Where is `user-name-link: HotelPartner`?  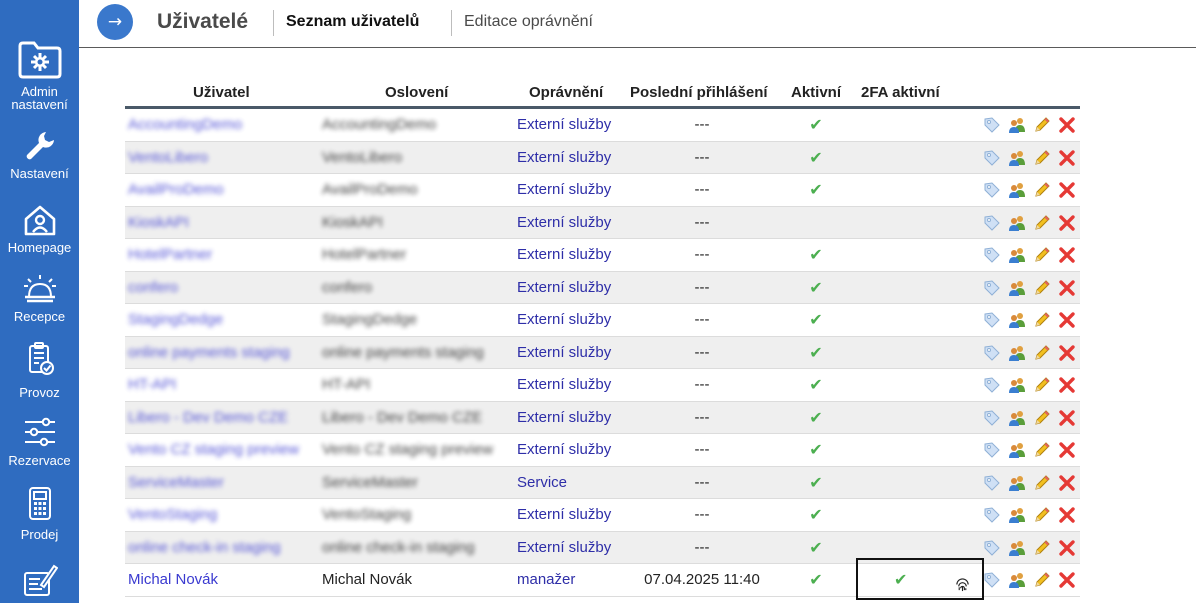 user-name-link: HotelPartner is located at coordinates (223, 255).